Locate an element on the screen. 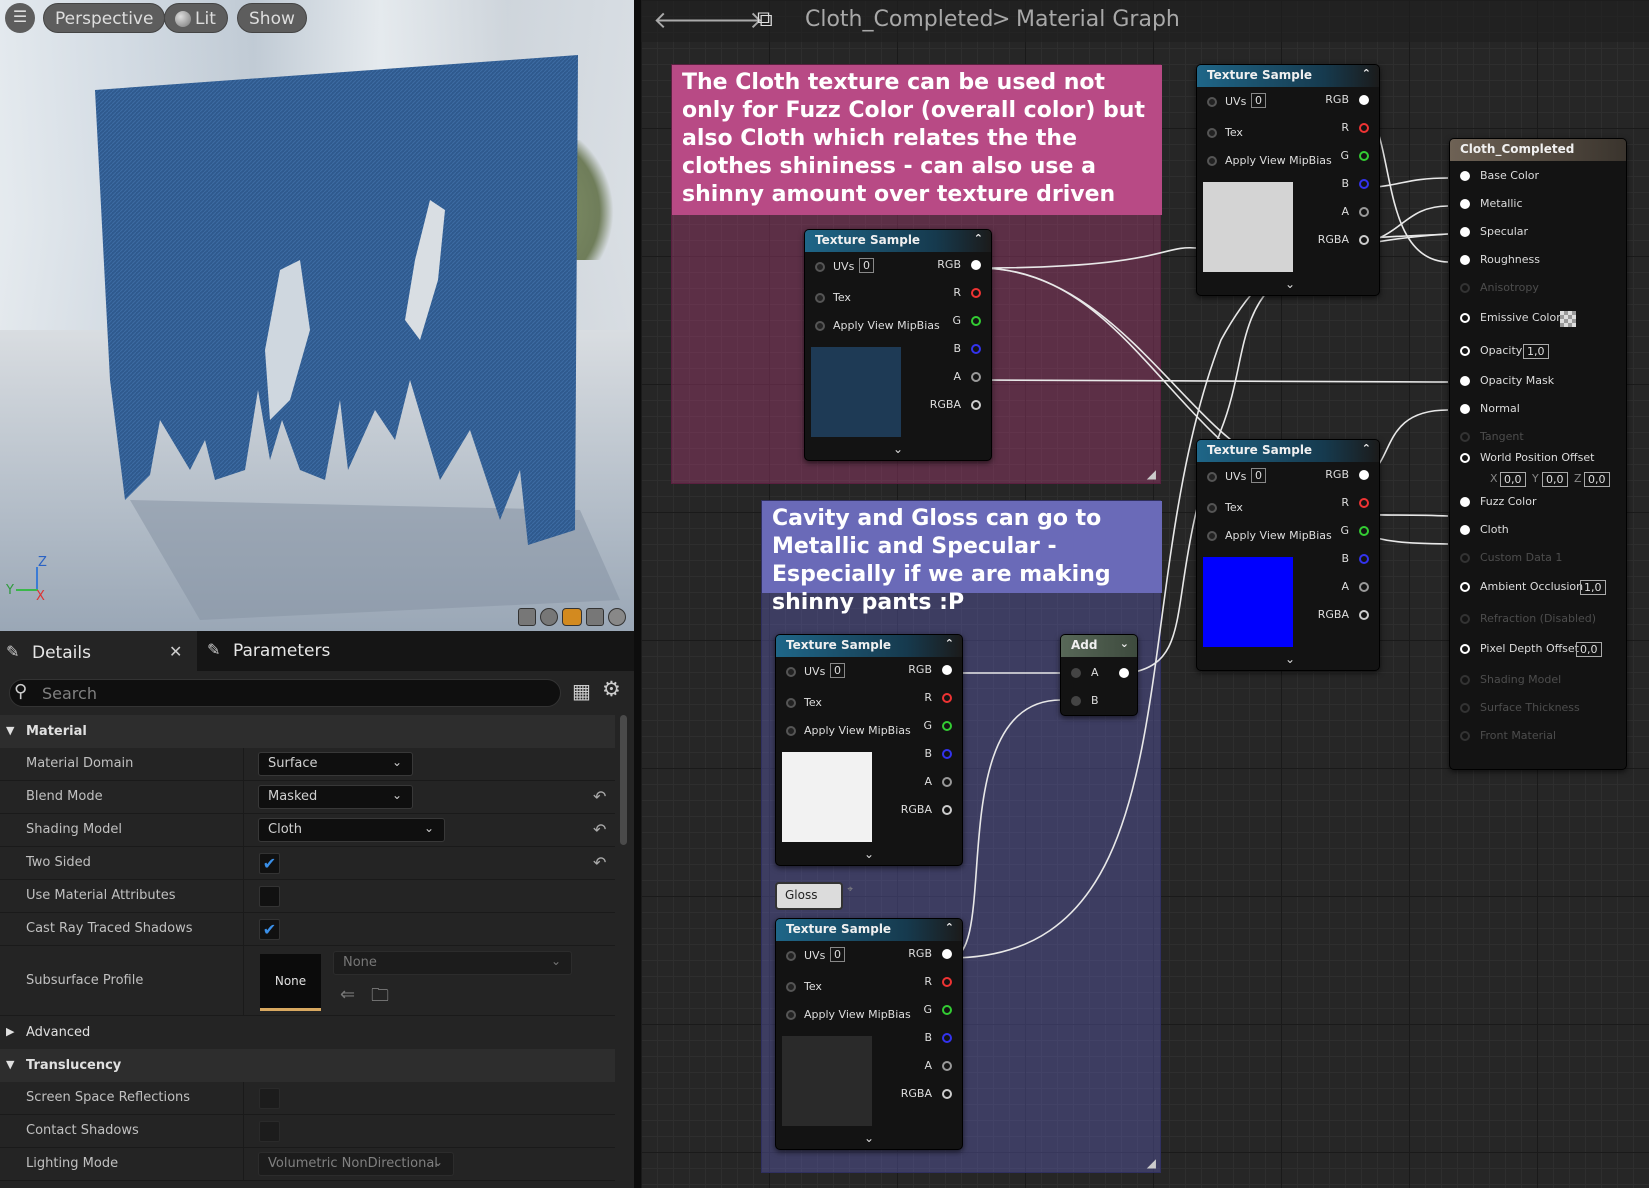 Image resolution: width=1649 pixels, height=1188 pixels. shading-model-select: Cloth ⌄ is located at coordinates (351, 830).